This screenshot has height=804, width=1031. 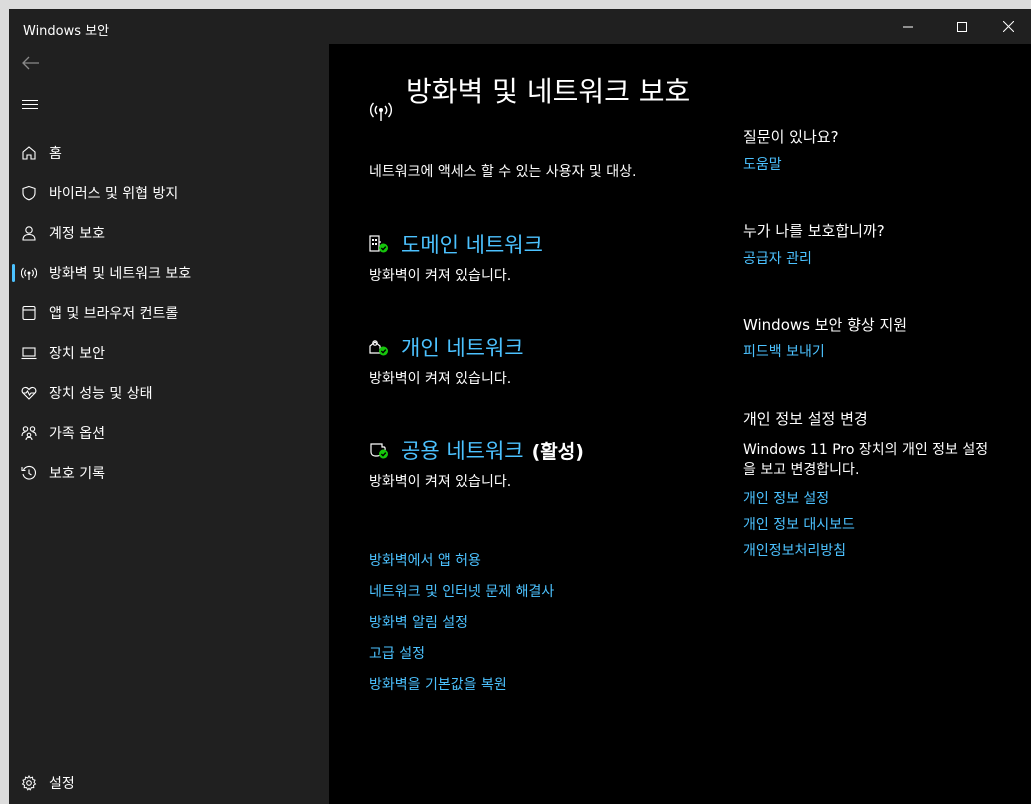 I want to click on private-network-link: 개인 네트워크, so click(x=462, y=347).